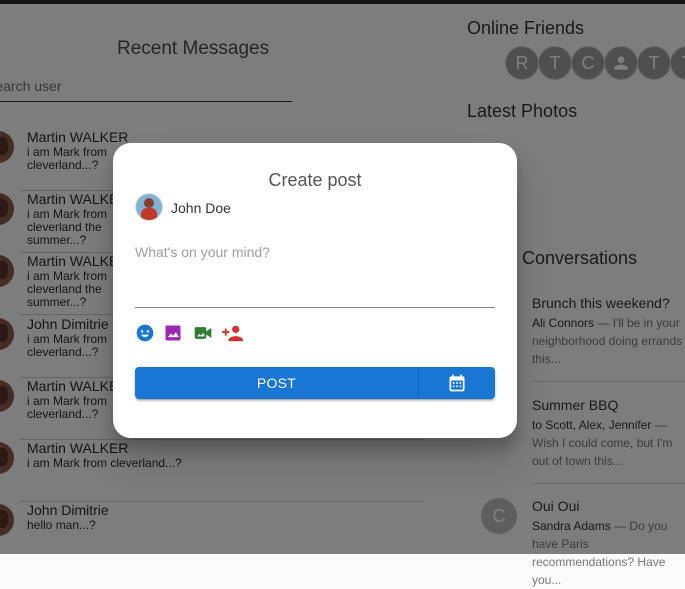 Image resolution: width=685 pixels, height=589 pixels. What do you see at coordinates (276, 383) in the screenshot?
I see `post-button: POST` at bounding box center [276, 383].